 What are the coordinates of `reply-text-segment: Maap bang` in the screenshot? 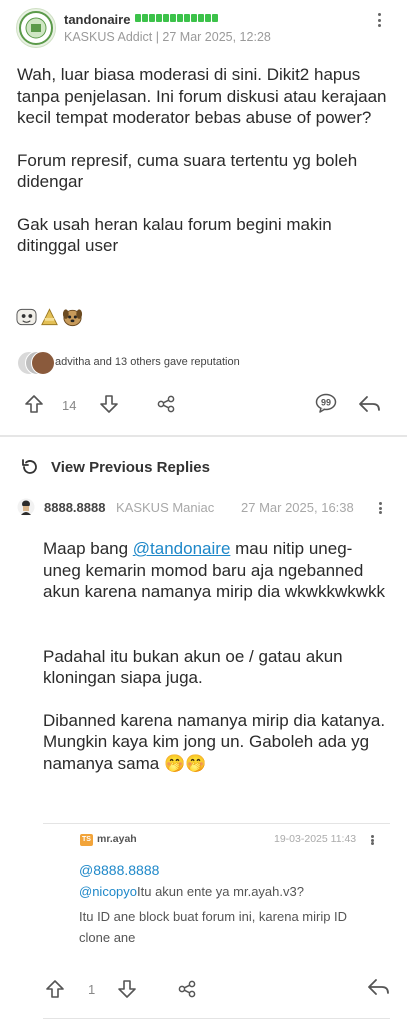 It's located at (88, 548).